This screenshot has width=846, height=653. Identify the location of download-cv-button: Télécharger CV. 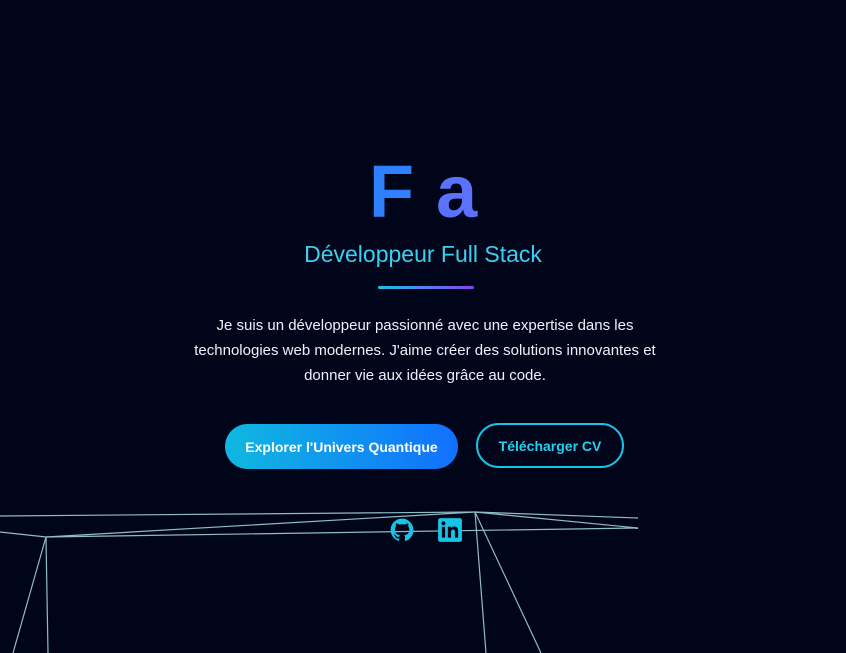
(550, 445).